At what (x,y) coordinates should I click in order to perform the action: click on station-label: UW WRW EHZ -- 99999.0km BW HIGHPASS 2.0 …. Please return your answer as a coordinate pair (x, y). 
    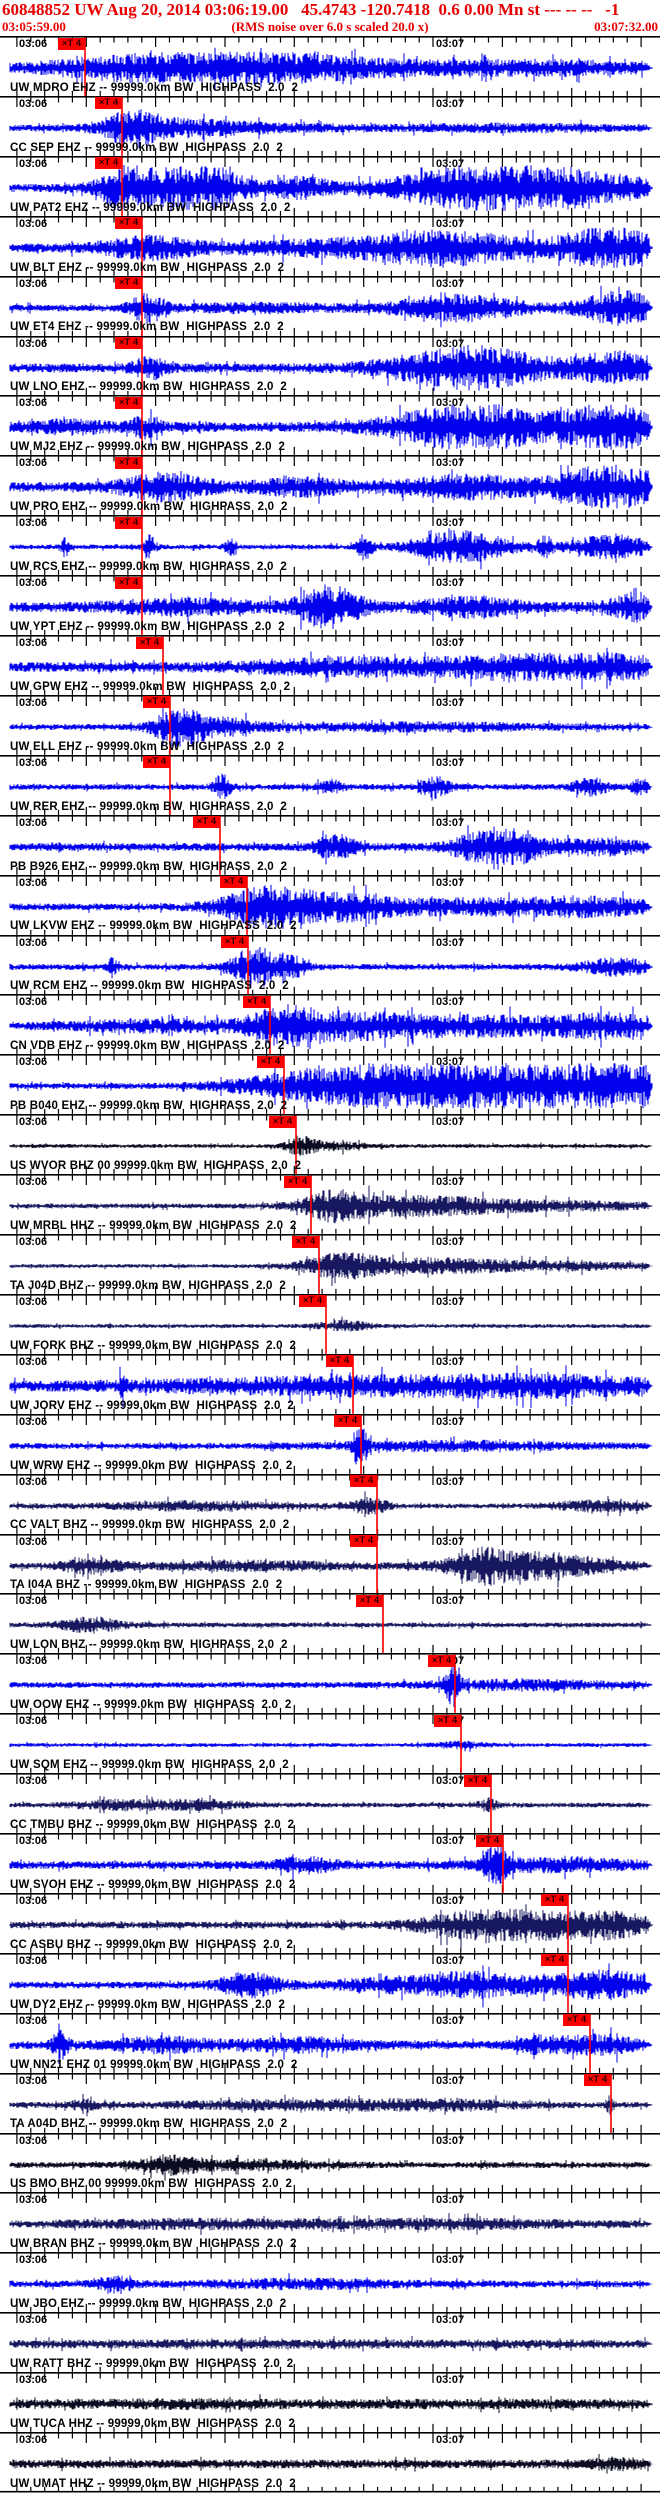
    Looking at the image, I should click on (151, 1465).